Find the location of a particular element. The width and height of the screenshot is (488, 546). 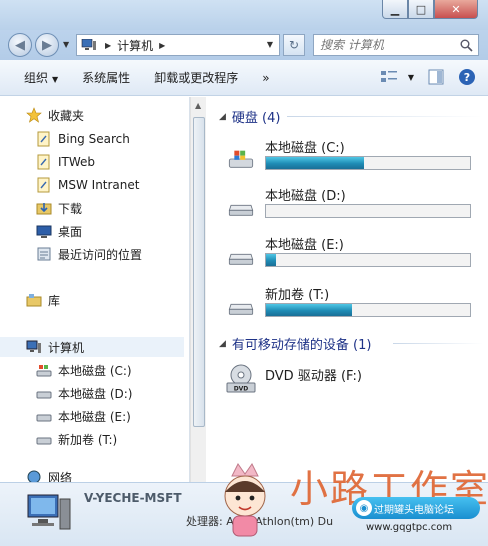

nav-item-label: 新加卷 (T:) is located at coordinates (88, 439).